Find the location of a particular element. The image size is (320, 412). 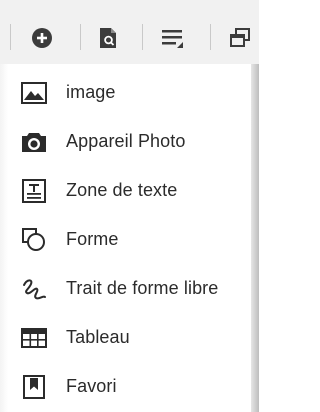

menu-item-text-box: Zone de texte is located at coordinates (129, 190).